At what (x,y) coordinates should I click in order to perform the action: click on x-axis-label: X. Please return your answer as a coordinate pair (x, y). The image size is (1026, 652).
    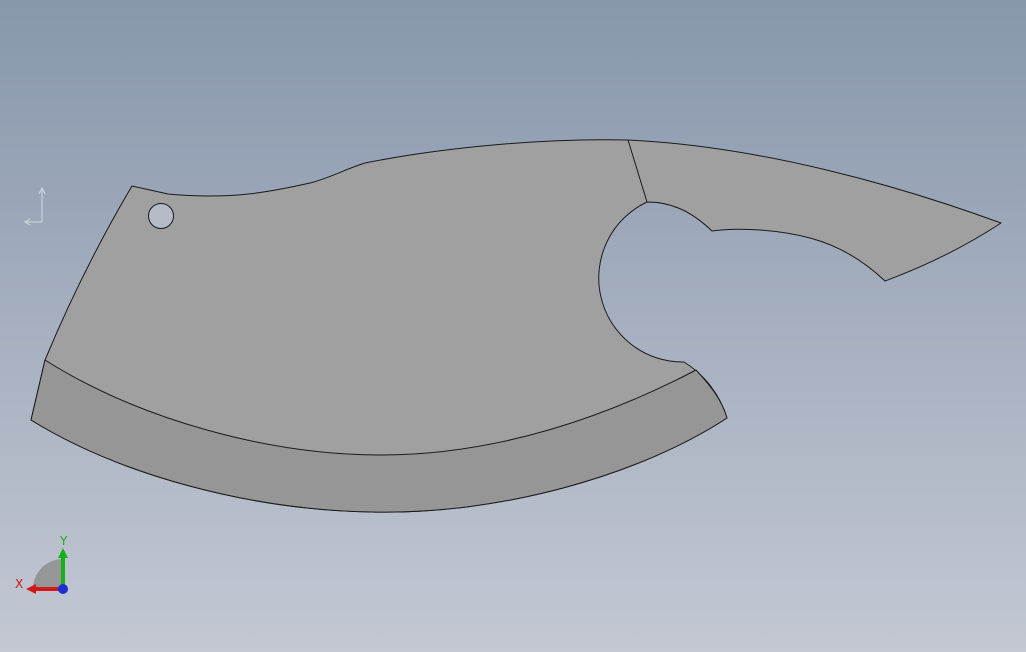
    Looking at the image, I should click on (19, 584).